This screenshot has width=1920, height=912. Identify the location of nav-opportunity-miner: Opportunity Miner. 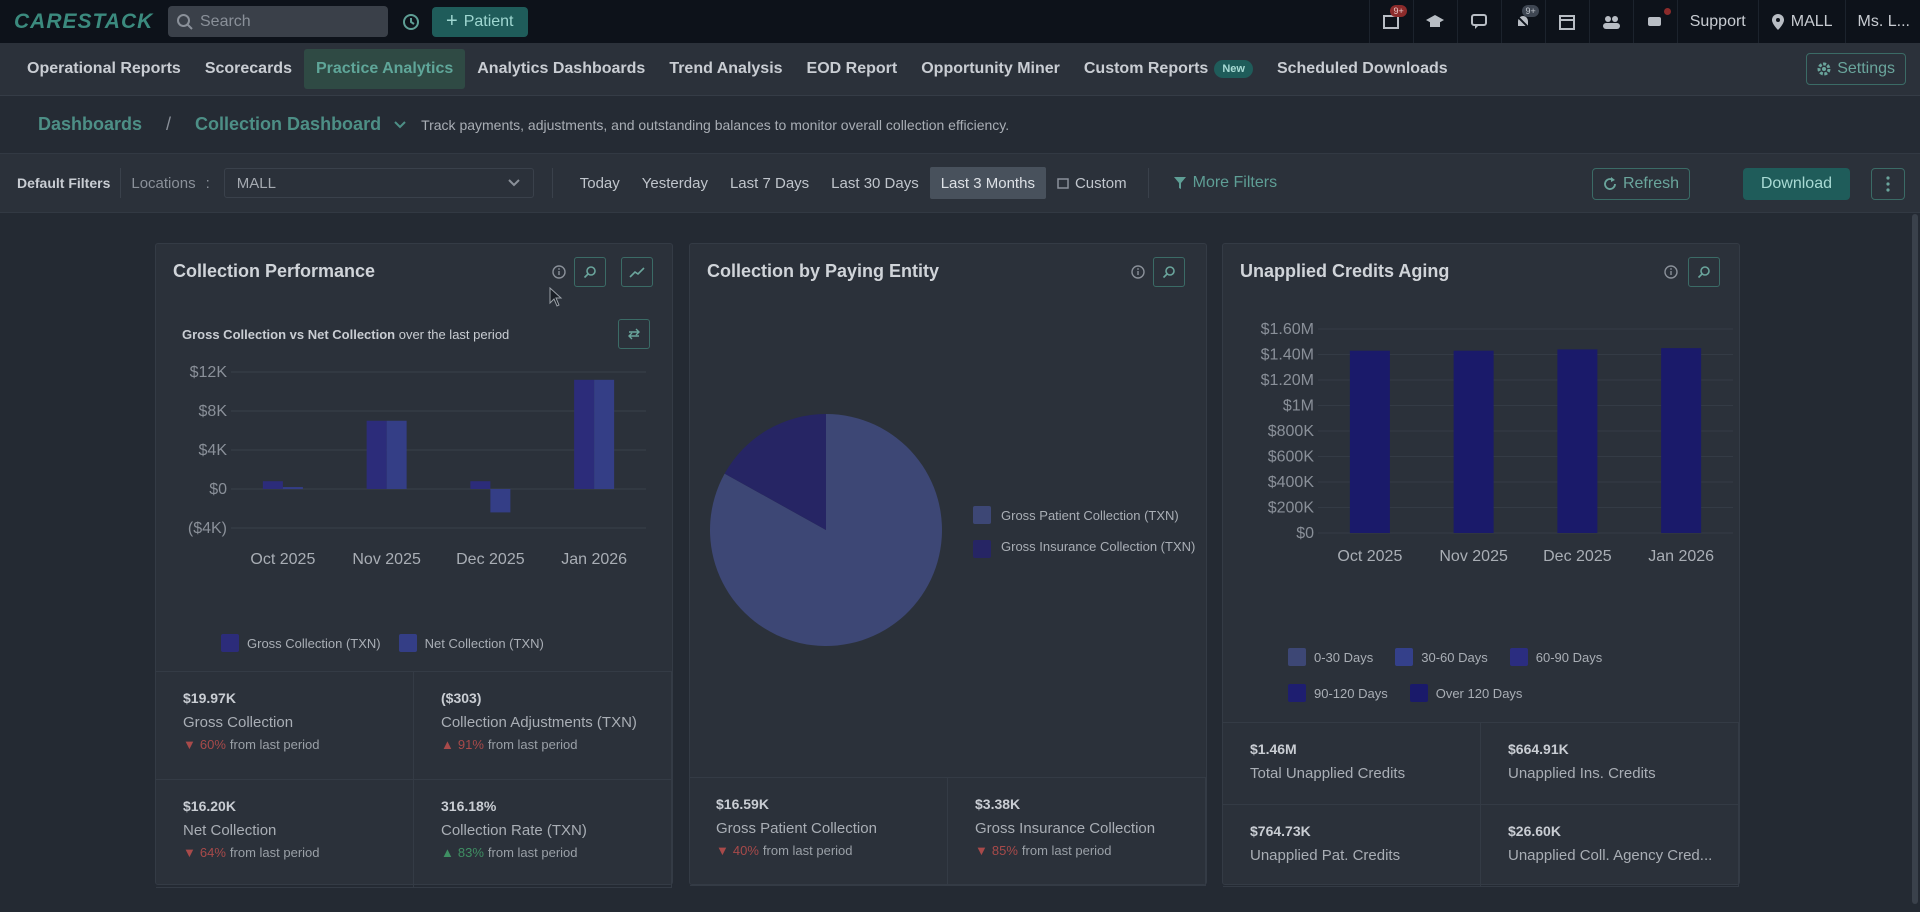
(990, 69).